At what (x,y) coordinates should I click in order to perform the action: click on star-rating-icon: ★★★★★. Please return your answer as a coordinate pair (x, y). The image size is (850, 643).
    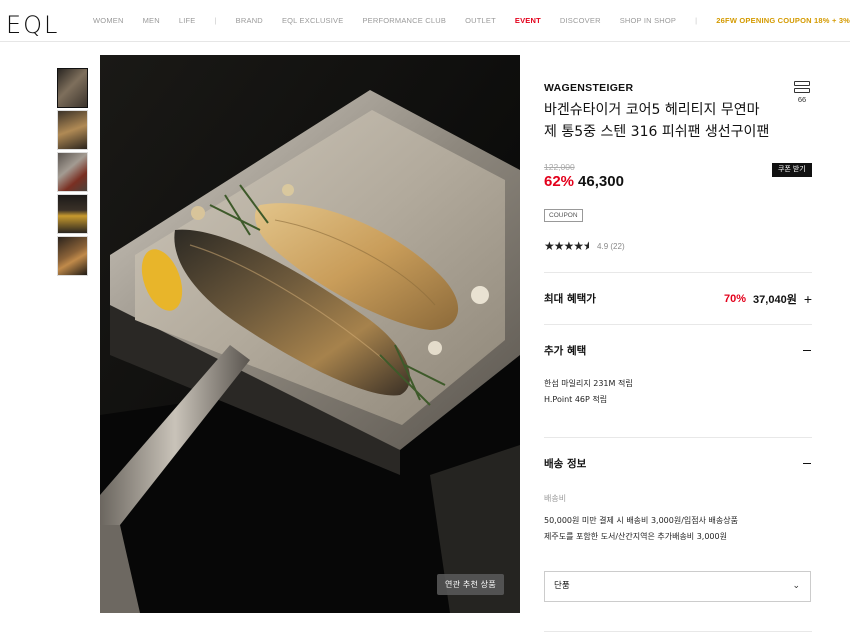
    Looking at the image, I should click on (567, 246).